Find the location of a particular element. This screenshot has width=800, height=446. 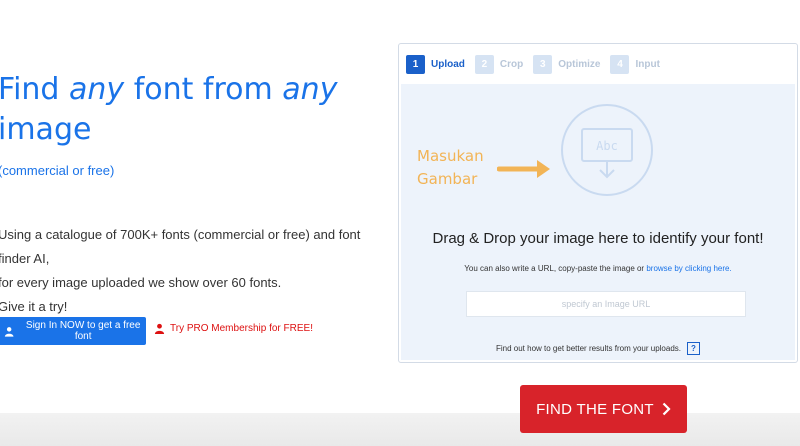

hero-subtitle: (commercial or free) is located at coordinates (57, 170).